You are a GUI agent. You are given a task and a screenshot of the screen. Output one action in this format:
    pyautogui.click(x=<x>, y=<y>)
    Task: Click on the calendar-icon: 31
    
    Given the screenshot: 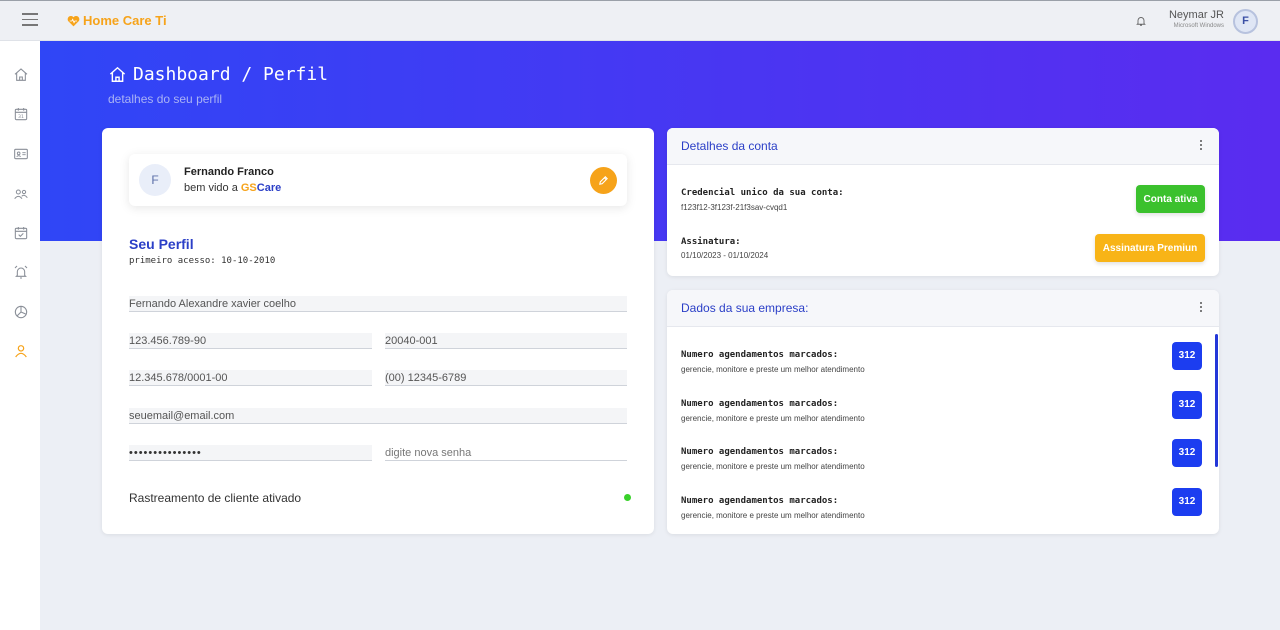 What is the action you would take?
    pyautogui.click(x=21, y=114)
    